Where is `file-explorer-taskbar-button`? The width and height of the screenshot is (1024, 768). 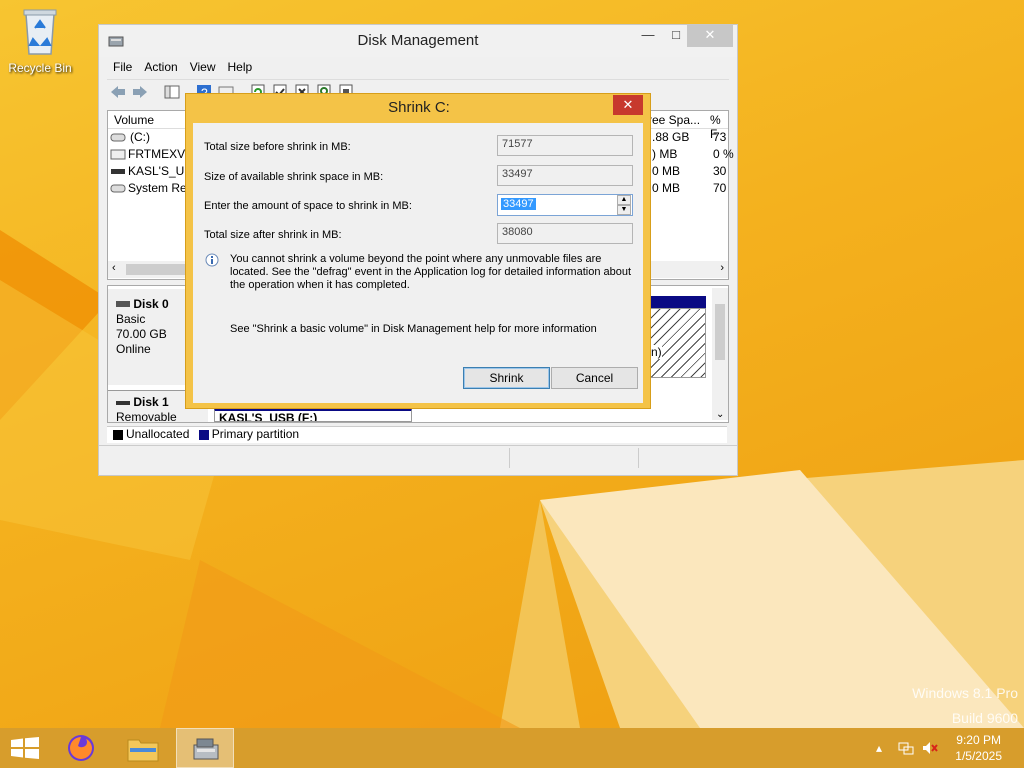 file-explorer-taskbar-button is located at coordinates (143, 748).